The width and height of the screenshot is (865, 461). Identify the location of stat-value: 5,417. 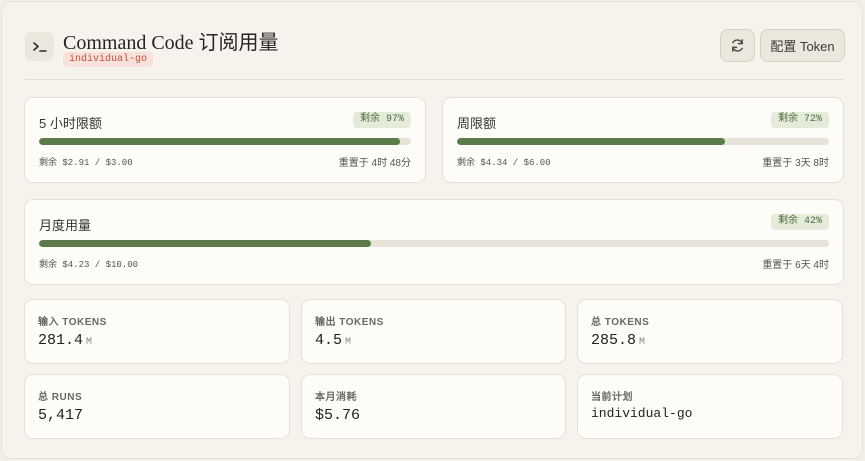
(60, 415).